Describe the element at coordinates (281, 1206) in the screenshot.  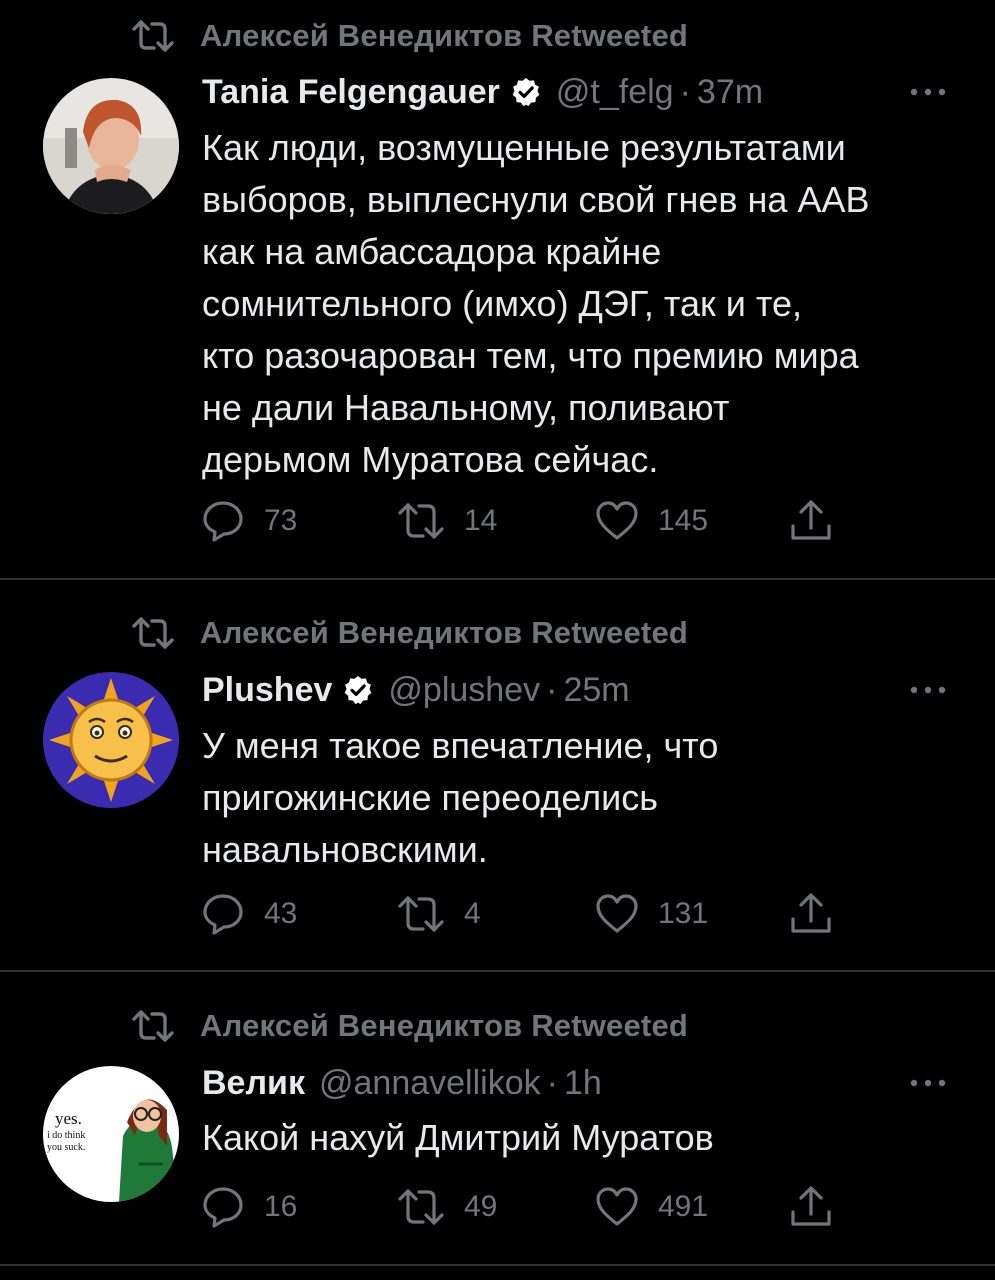
I see `reply-count: 16` at that location.